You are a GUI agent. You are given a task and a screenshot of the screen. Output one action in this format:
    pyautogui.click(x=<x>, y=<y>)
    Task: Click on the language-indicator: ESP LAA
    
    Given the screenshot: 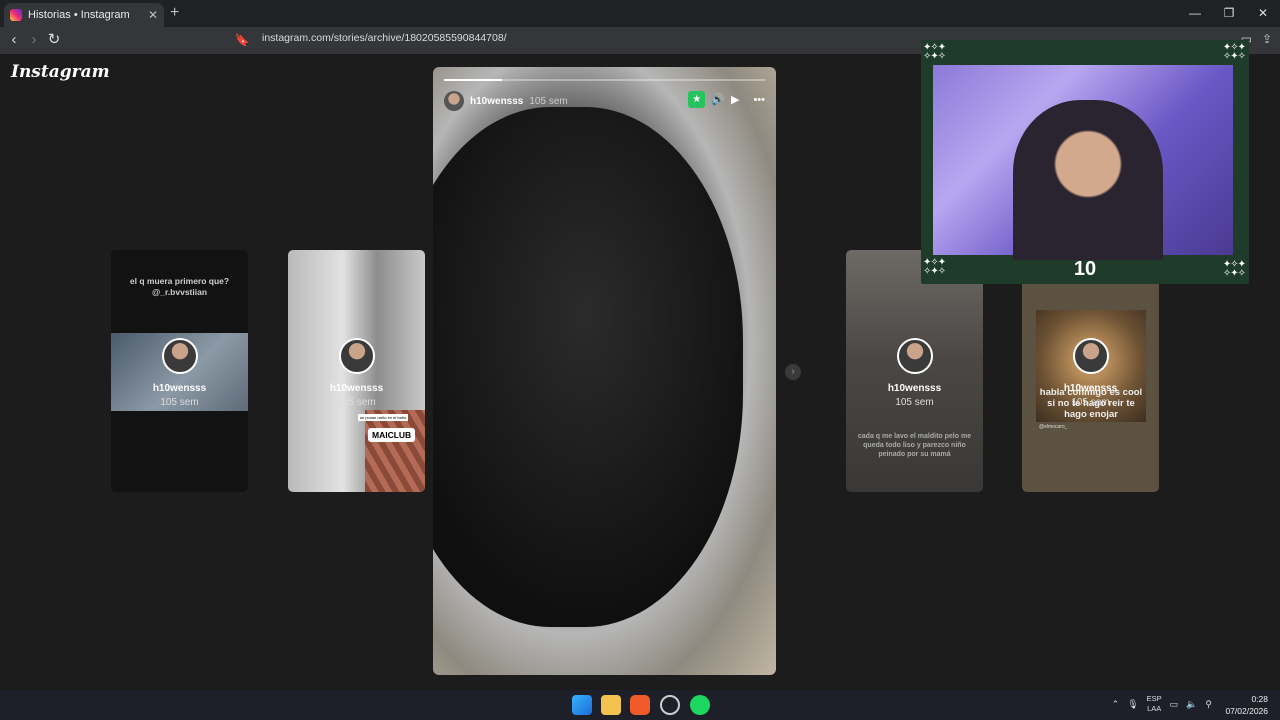 What is the action you would take?
    pyautogui.click(x=1154, y=704)
    